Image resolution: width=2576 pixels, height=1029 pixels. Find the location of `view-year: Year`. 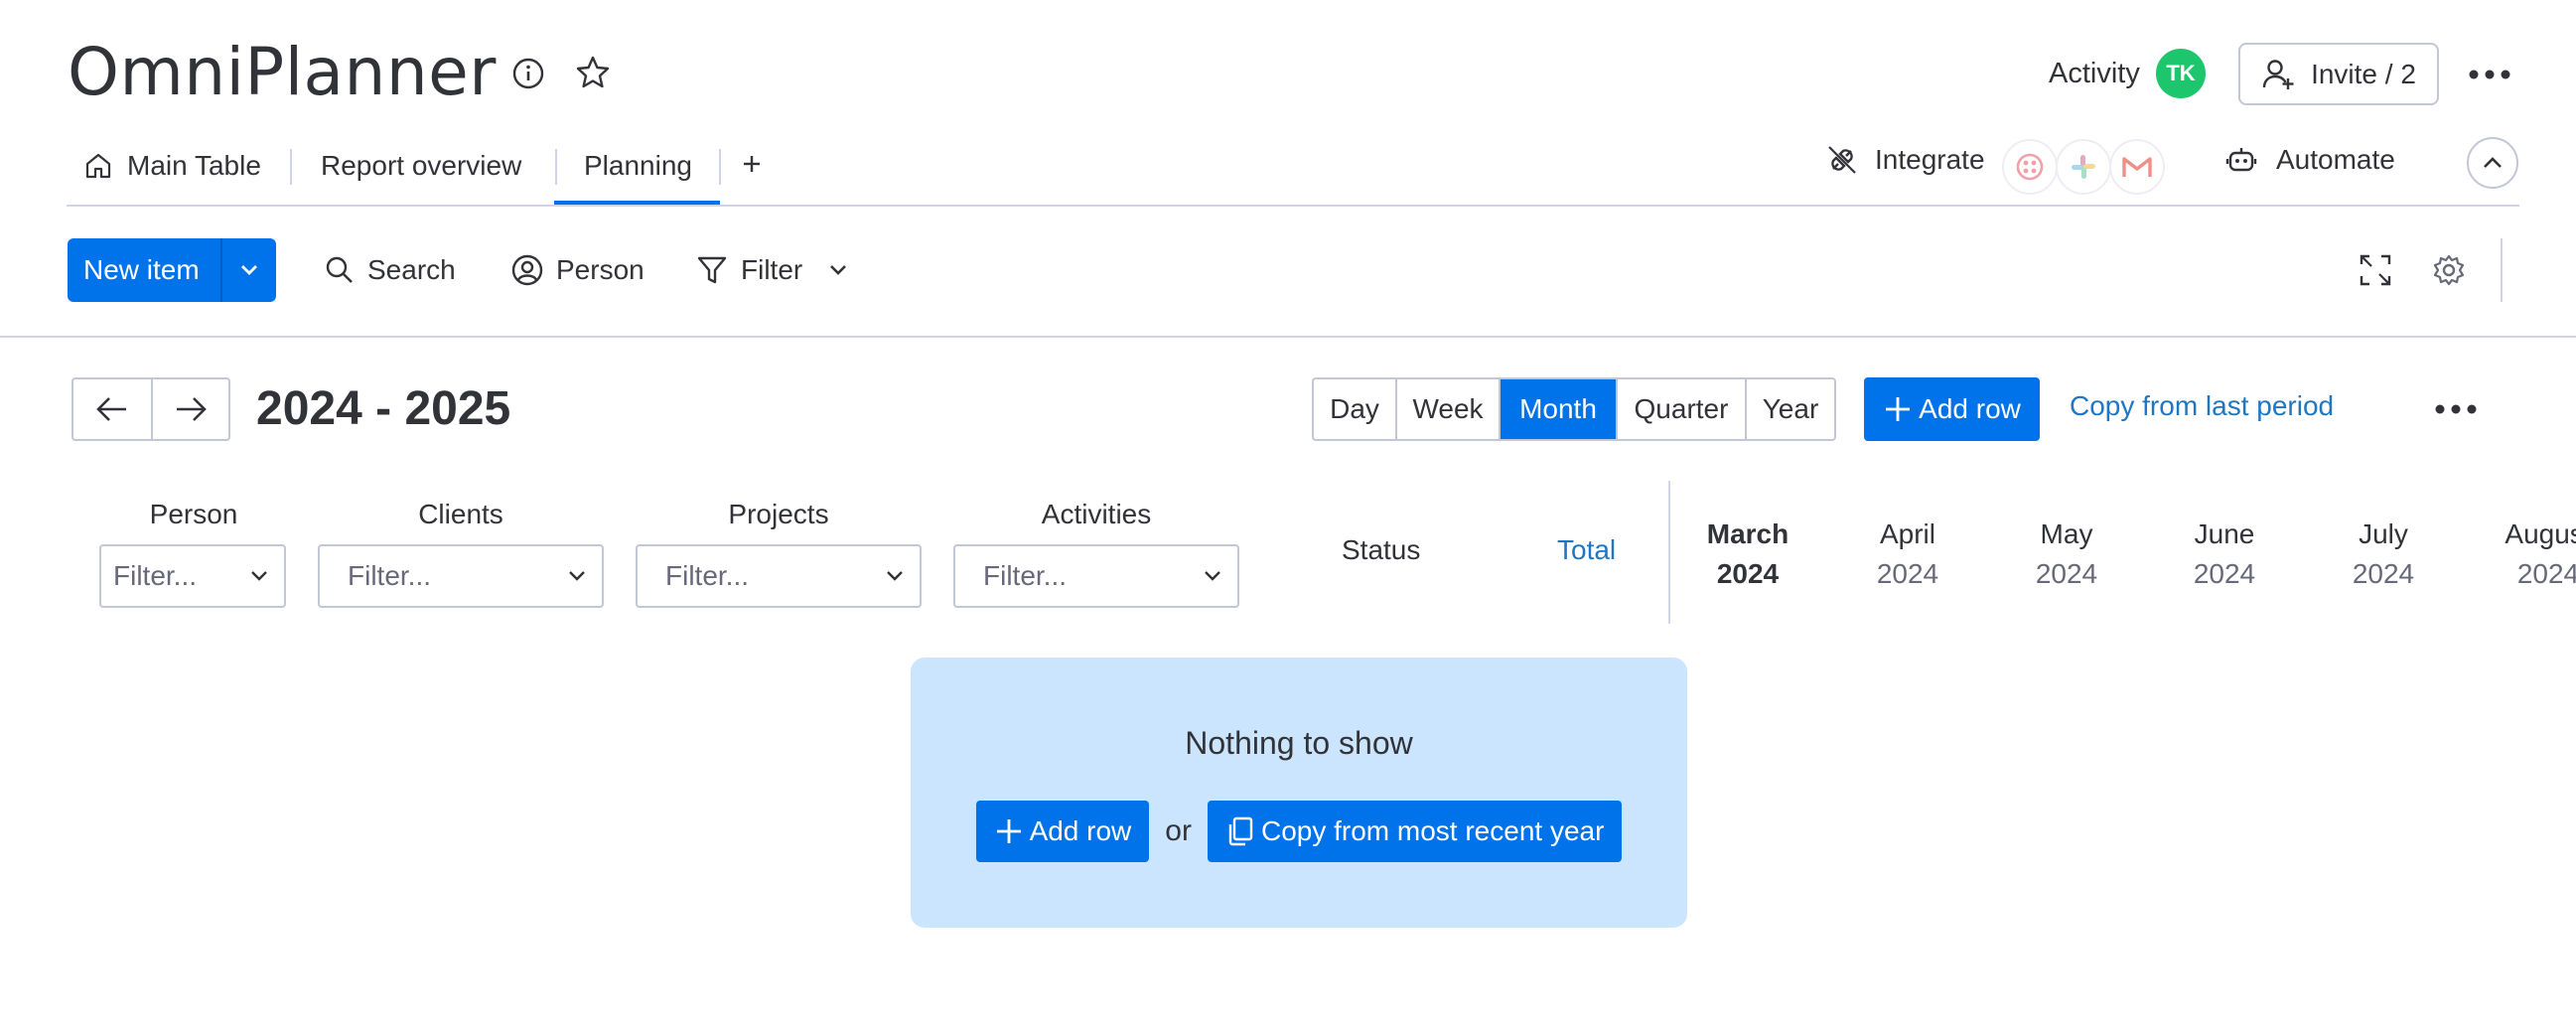

view-year: Year is located at coordinates (1790, 409).